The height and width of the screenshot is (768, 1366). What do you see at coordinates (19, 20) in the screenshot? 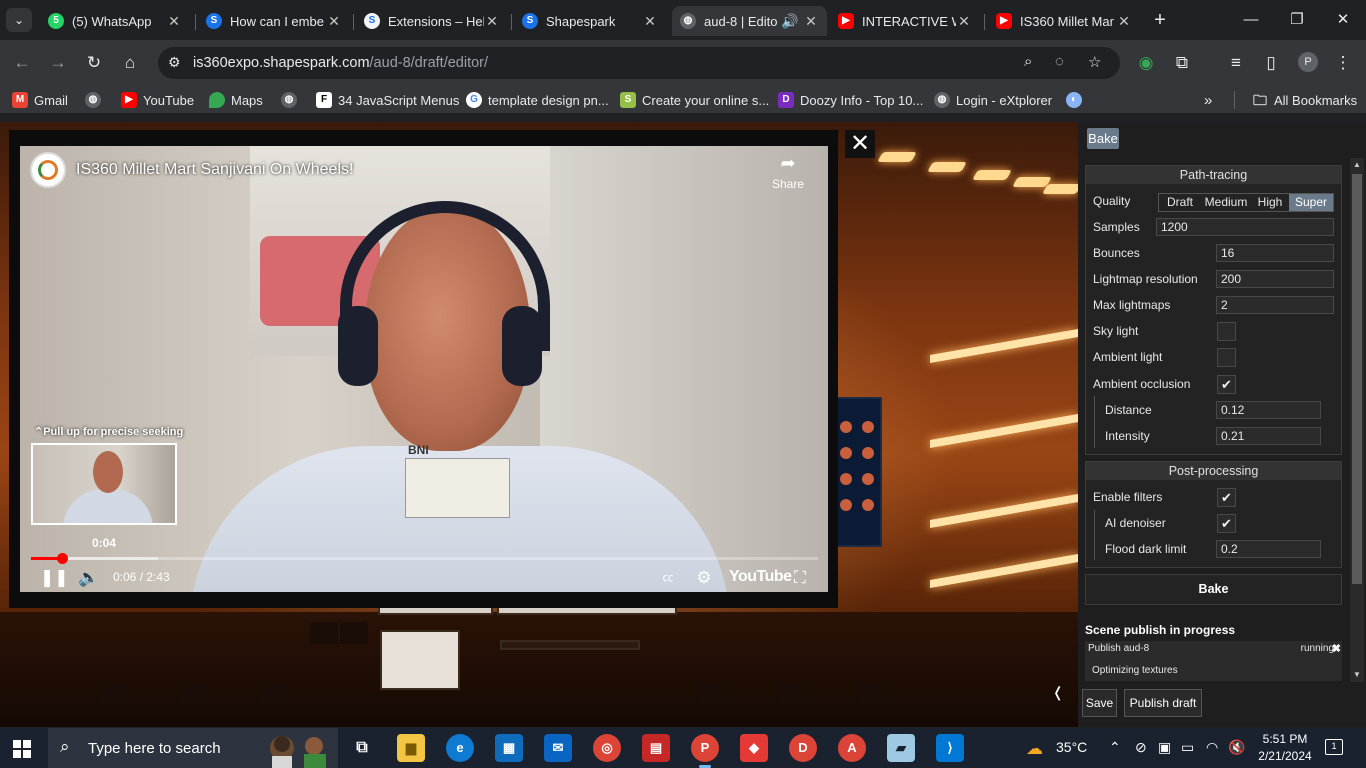
I see `tab-search-button: ⌄` at bounding box center [19, 20].